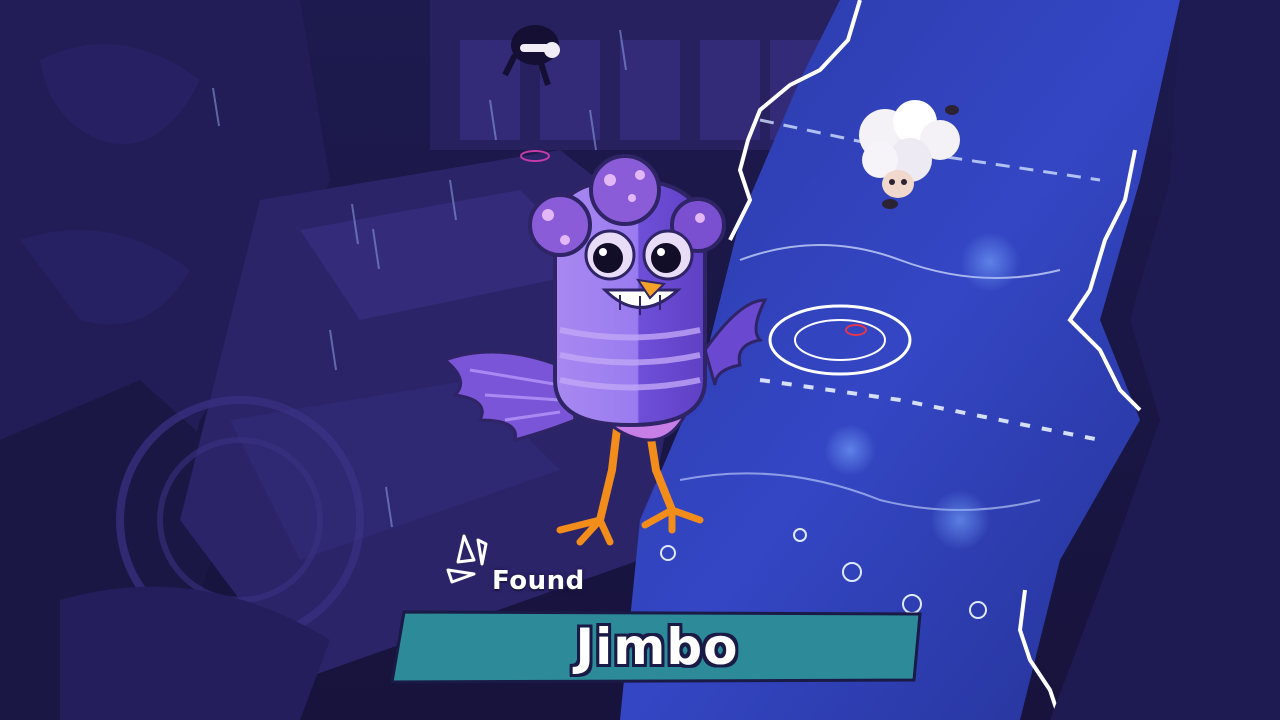 The height and width of the screenshot is (720, 1280). I want to click on found-notification: Found, so click(524, 565).